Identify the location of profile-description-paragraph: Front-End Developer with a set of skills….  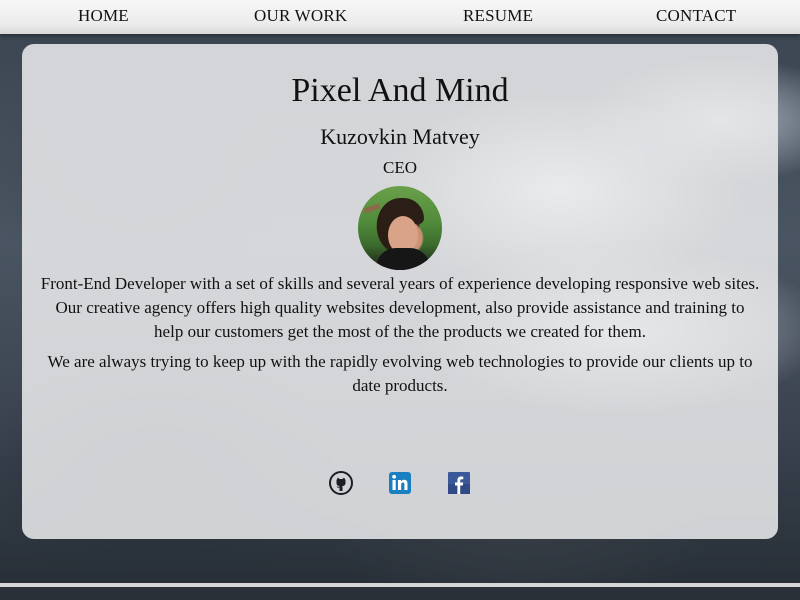
(400, 307).